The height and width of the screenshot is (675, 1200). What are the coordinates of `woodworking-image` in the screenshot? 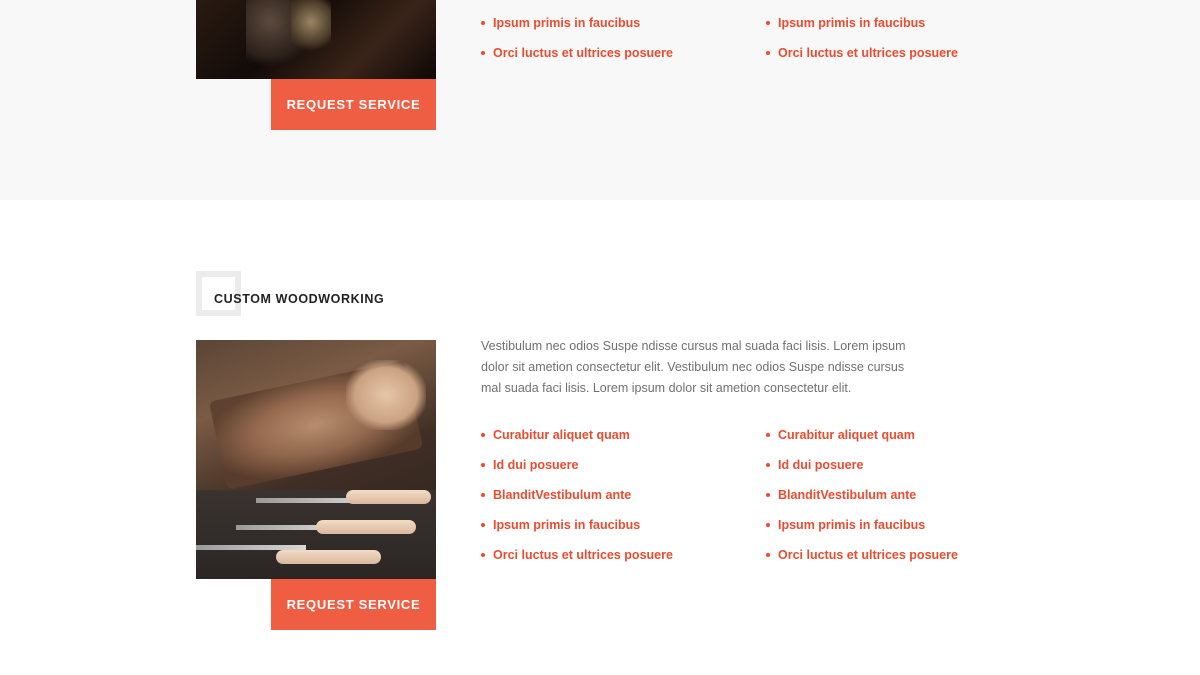 It's located at (316, 459).